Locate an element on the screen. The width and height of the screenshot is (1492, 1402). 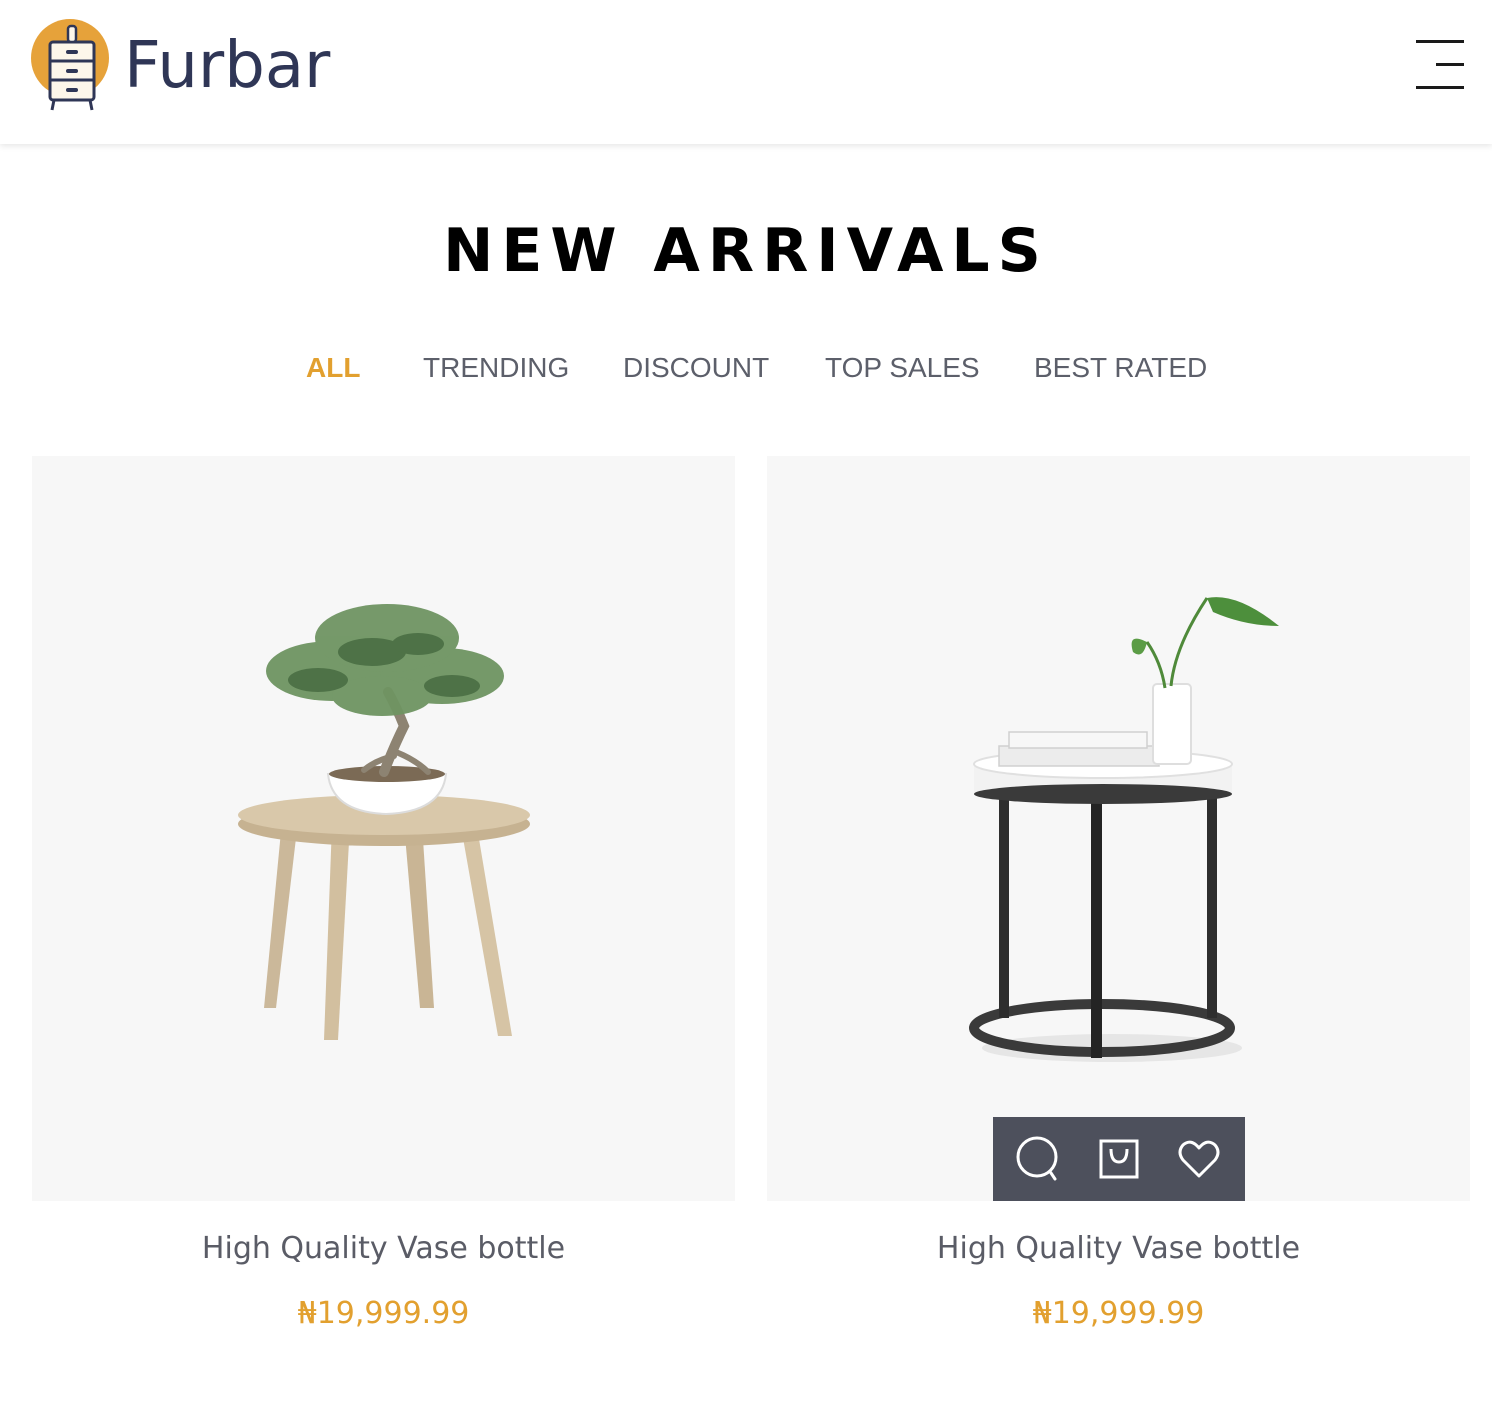
tab-trending: TRENDING is located at coordinates (496, 368).